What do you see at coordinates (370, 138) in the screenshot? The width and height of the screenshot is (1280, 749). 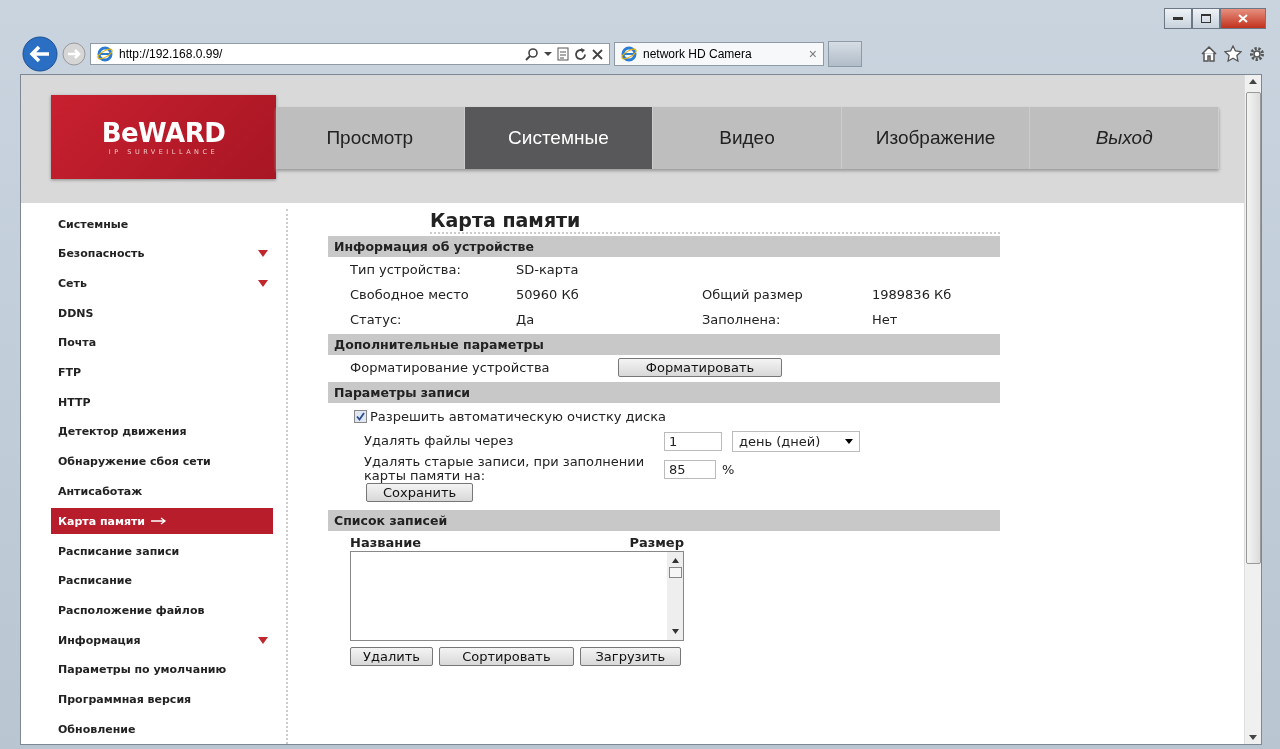 I see `nav-tab: Просмотр` at bounding box center [370, 138].